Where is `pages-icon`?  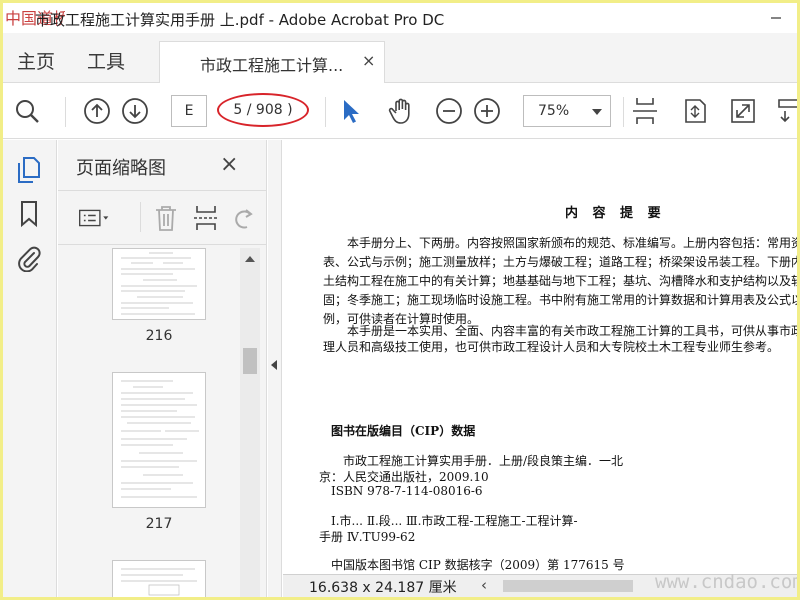
pages-icon is located at coordinates (29, 170).